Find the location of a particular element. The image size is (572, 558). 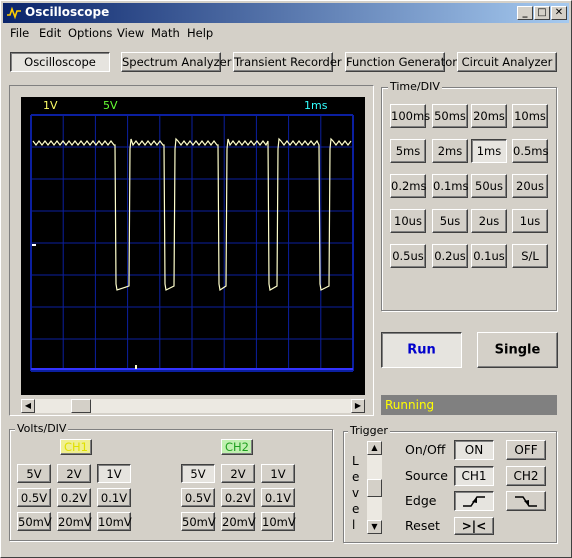

time-div-option: 5us is located at coordinates (450, 221).